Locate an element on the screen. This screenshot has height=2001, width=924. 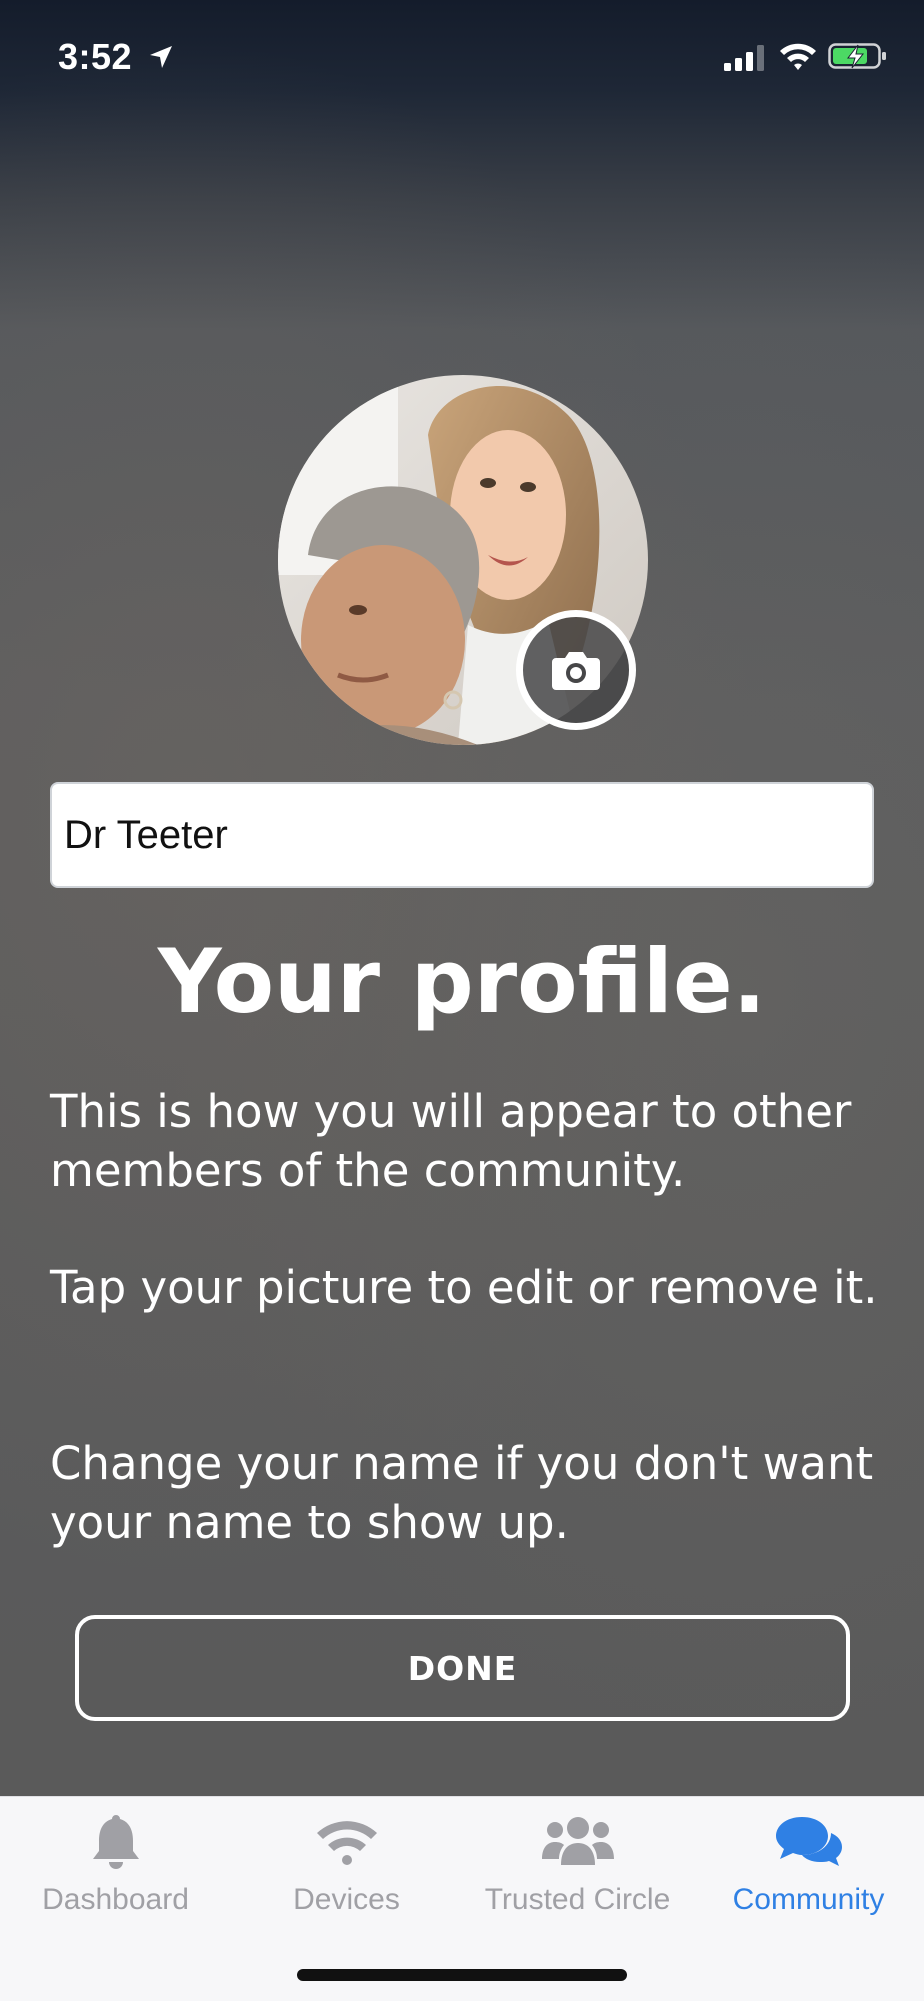
camera-icon is located at coordinates (576, 671).